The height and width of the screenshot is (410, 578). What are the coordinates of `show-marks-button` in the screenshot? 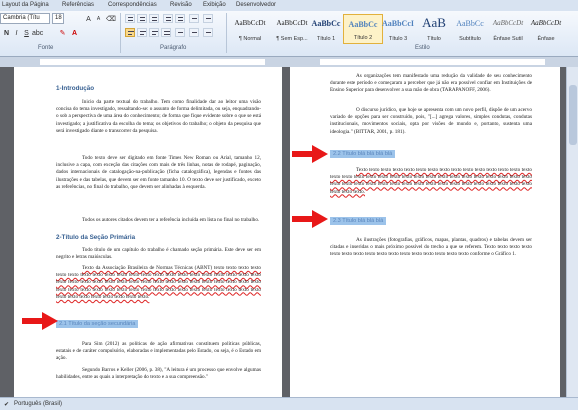 It's located at (208, 18).